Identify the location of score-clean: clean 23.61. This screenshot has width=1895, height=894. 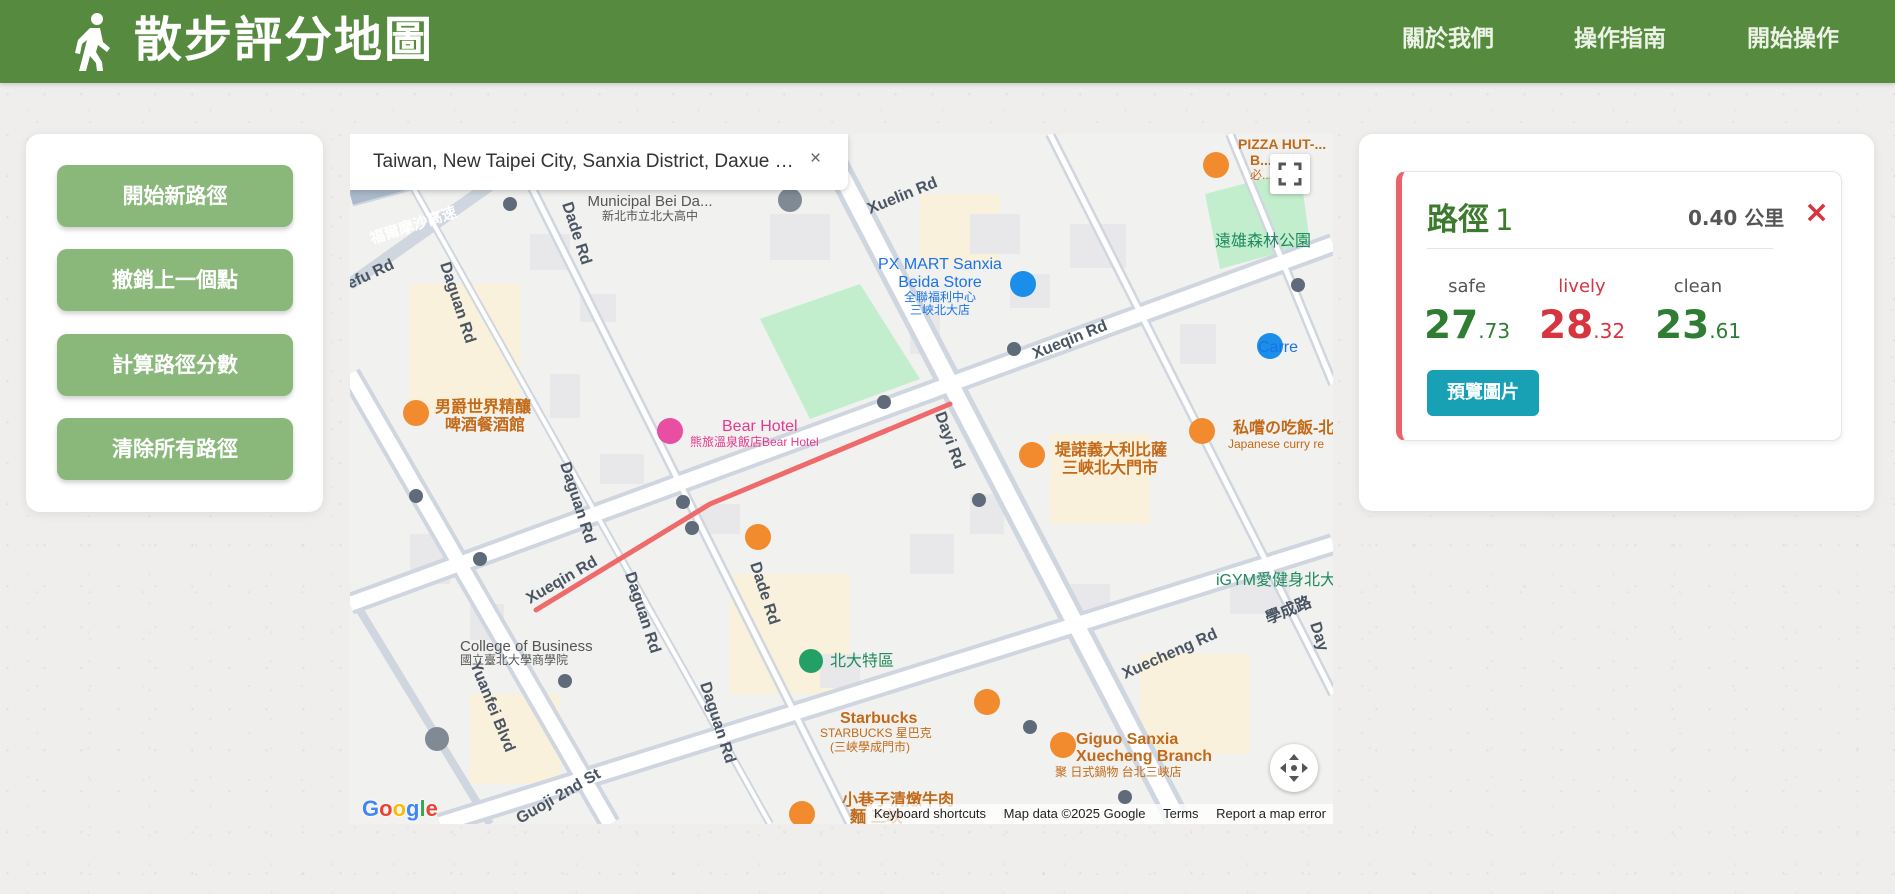
(1698, 312).